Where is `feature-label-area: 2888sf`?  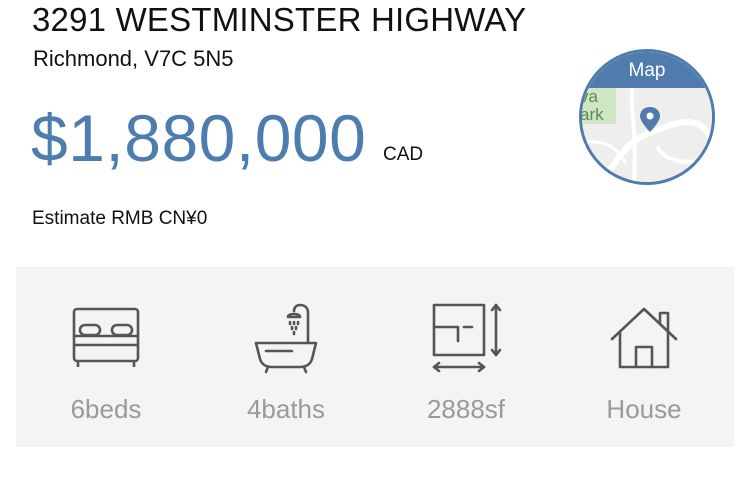 feature-label-area: 2888sf is located at coordinates (466, 409).